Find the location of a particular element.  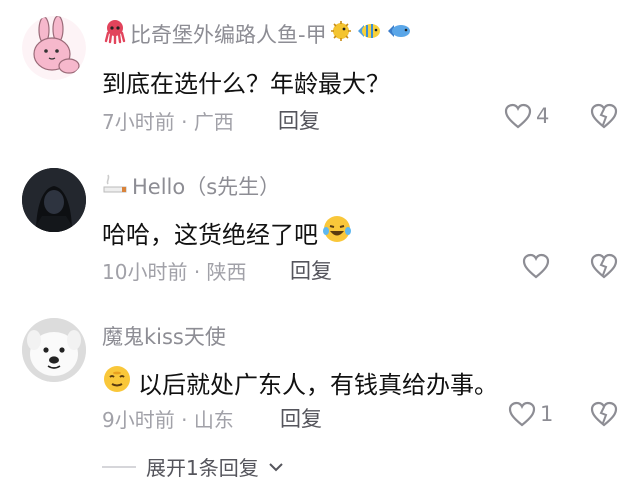

like-button: 1 is located at coordinates (530, 414).